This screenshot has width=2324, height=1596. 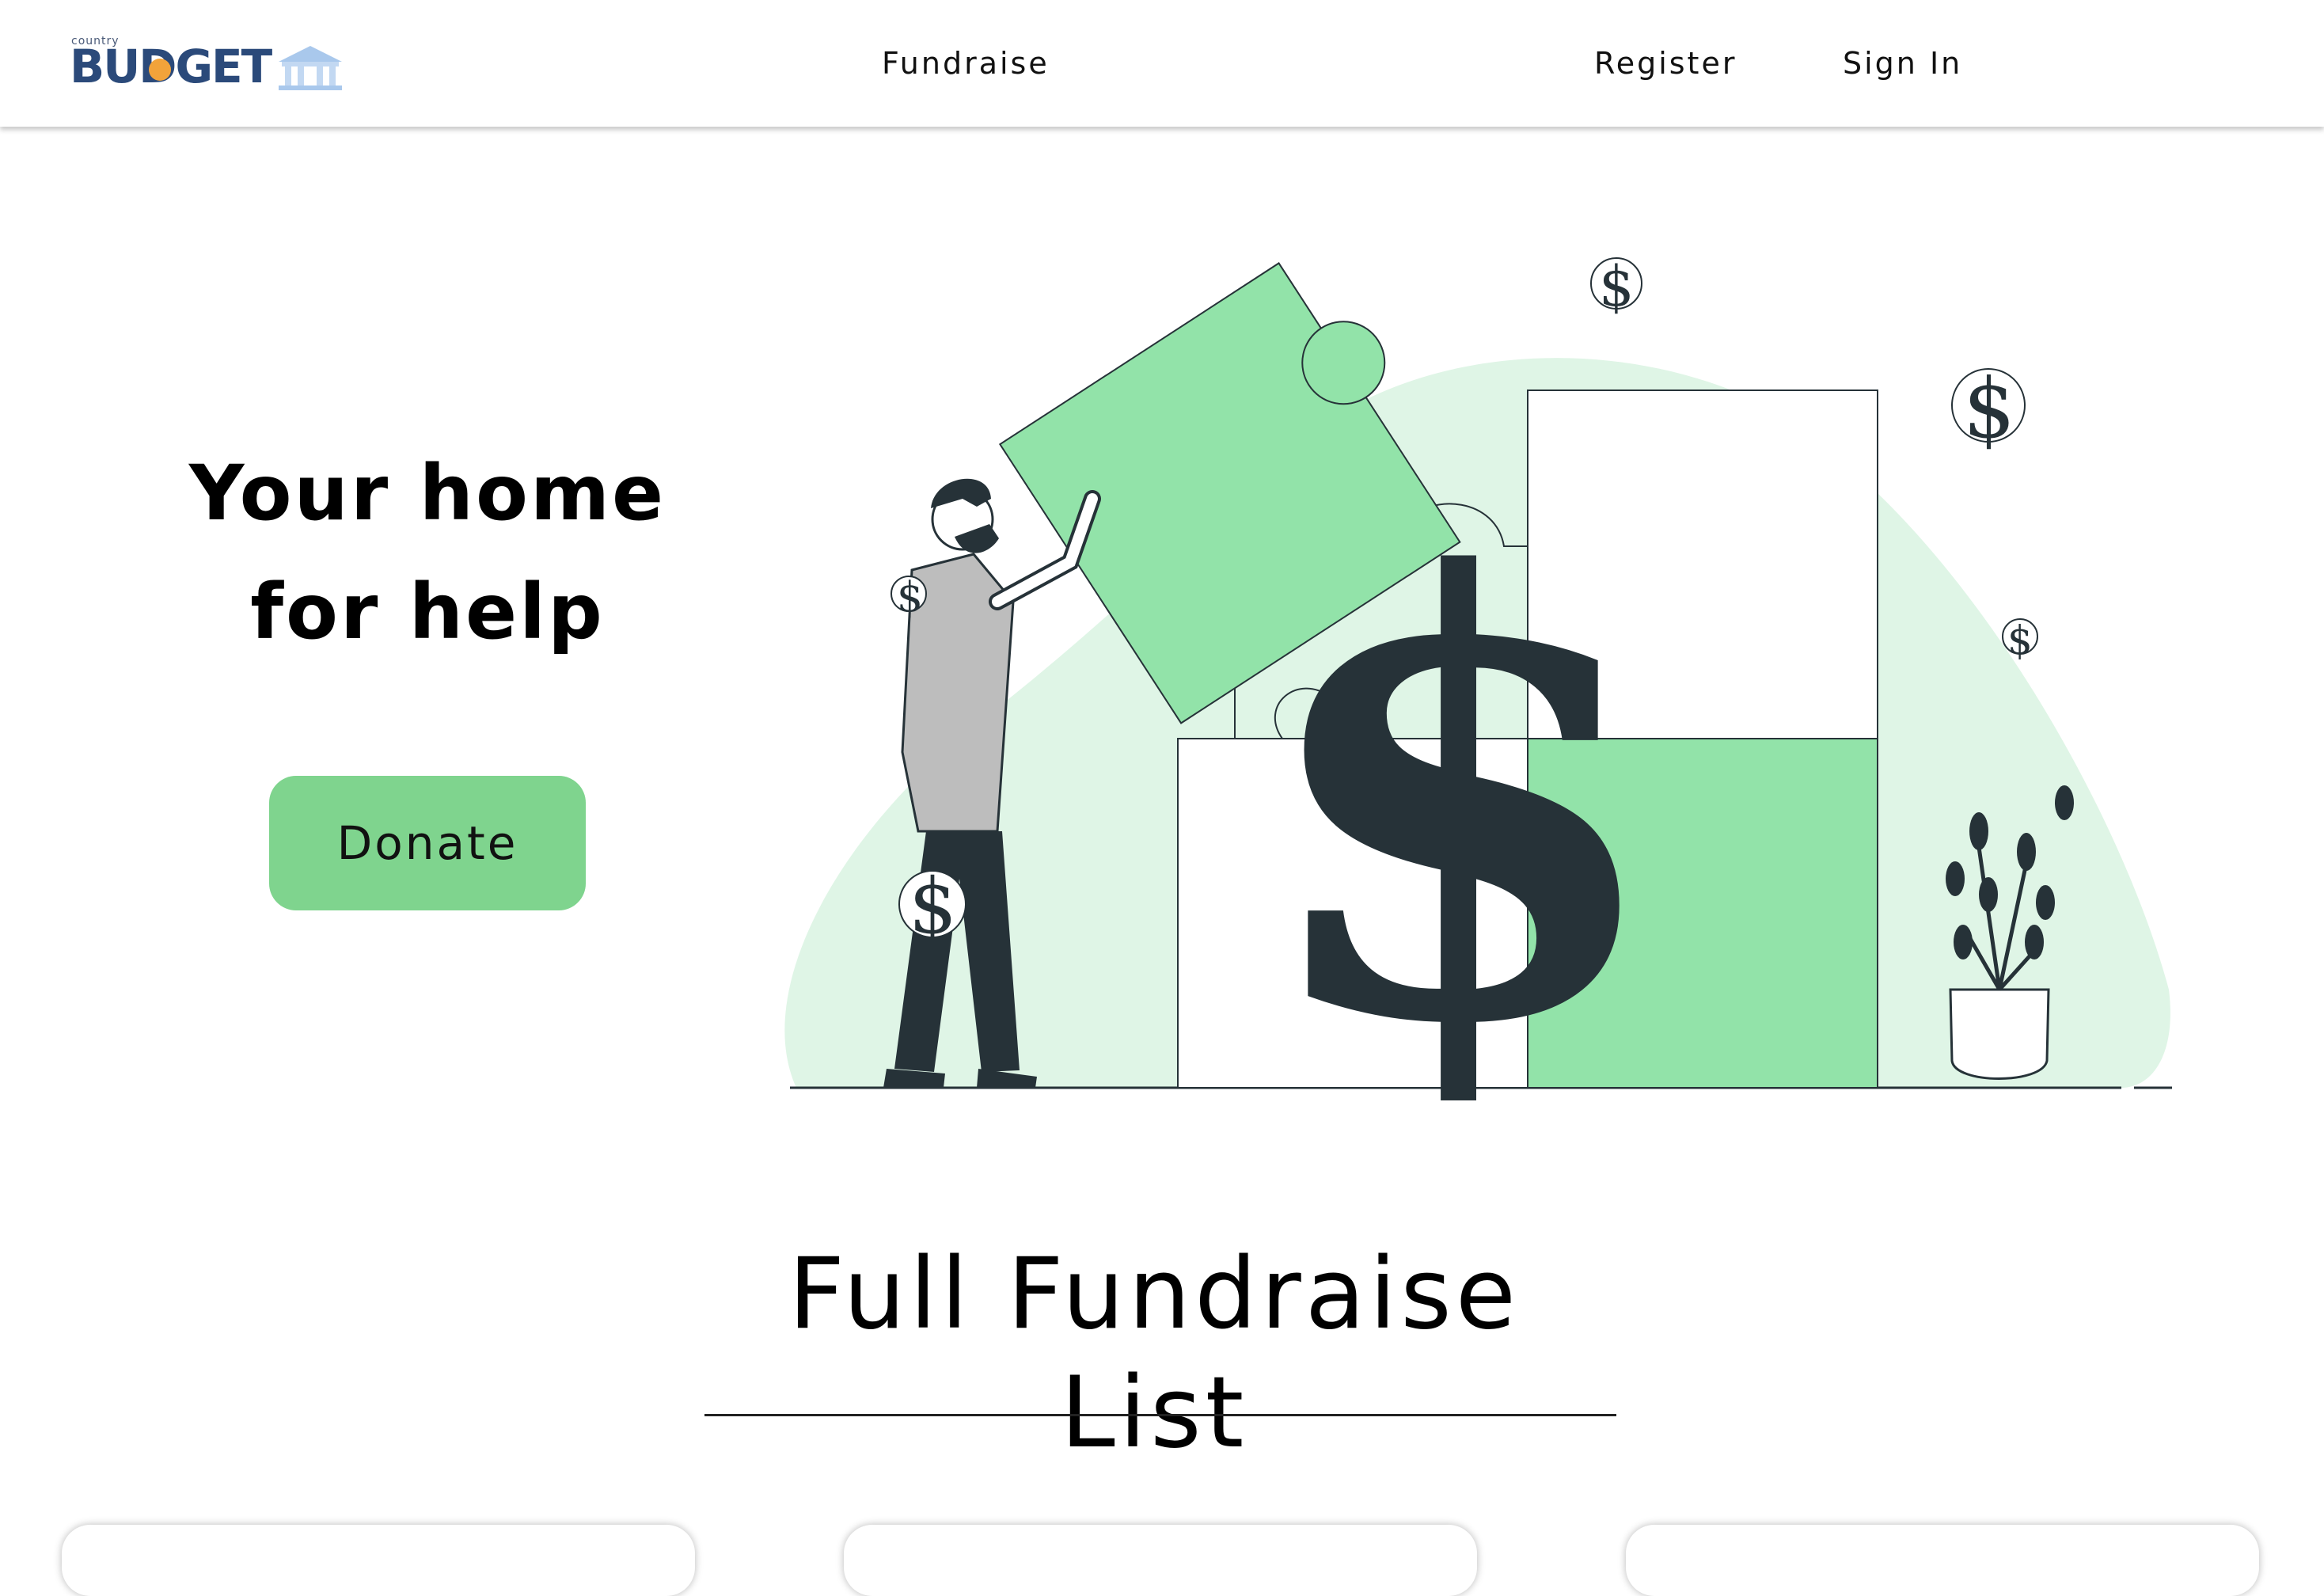 I want to click on donate-button: Donate, so click(x=428, y=843).